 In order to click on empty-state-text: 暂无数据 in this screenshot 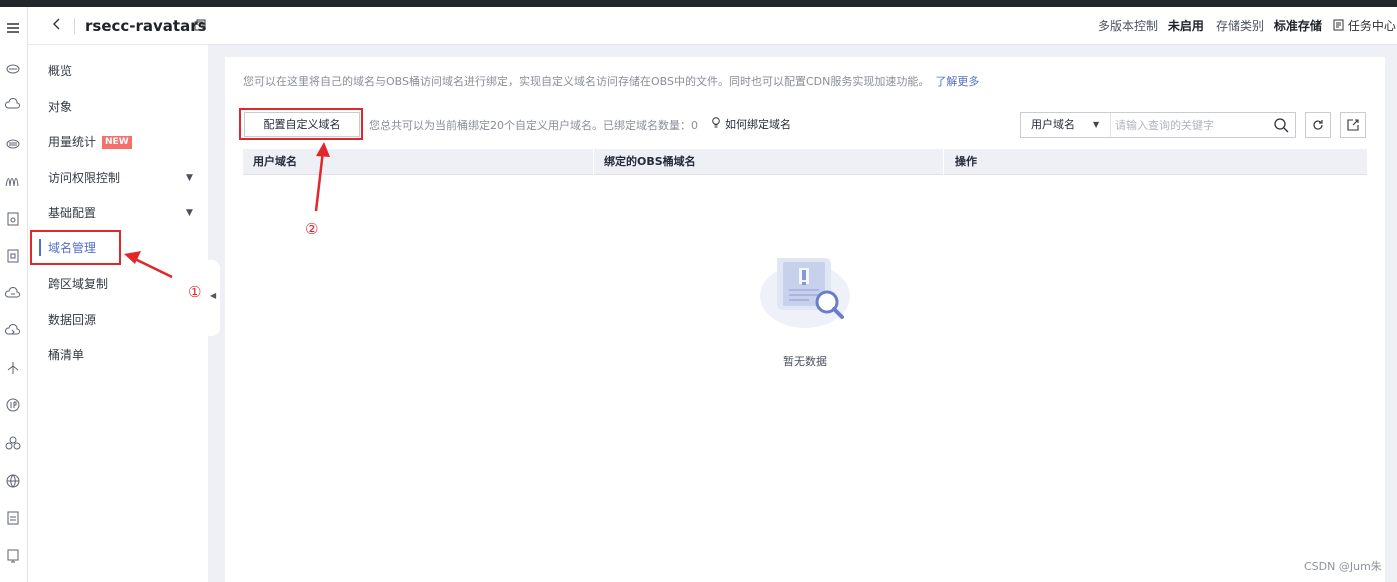, I will do `click(805, 361)`.